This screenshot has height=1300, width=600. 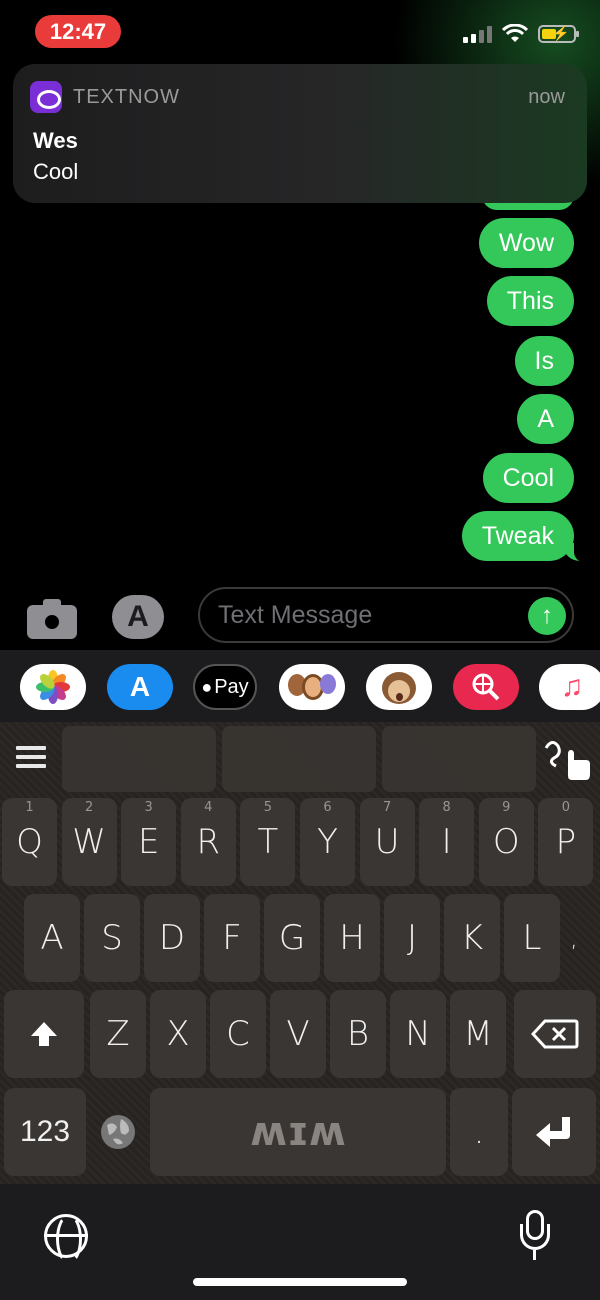 I want to click on backspace-icon, so click(x=554, y=1034).